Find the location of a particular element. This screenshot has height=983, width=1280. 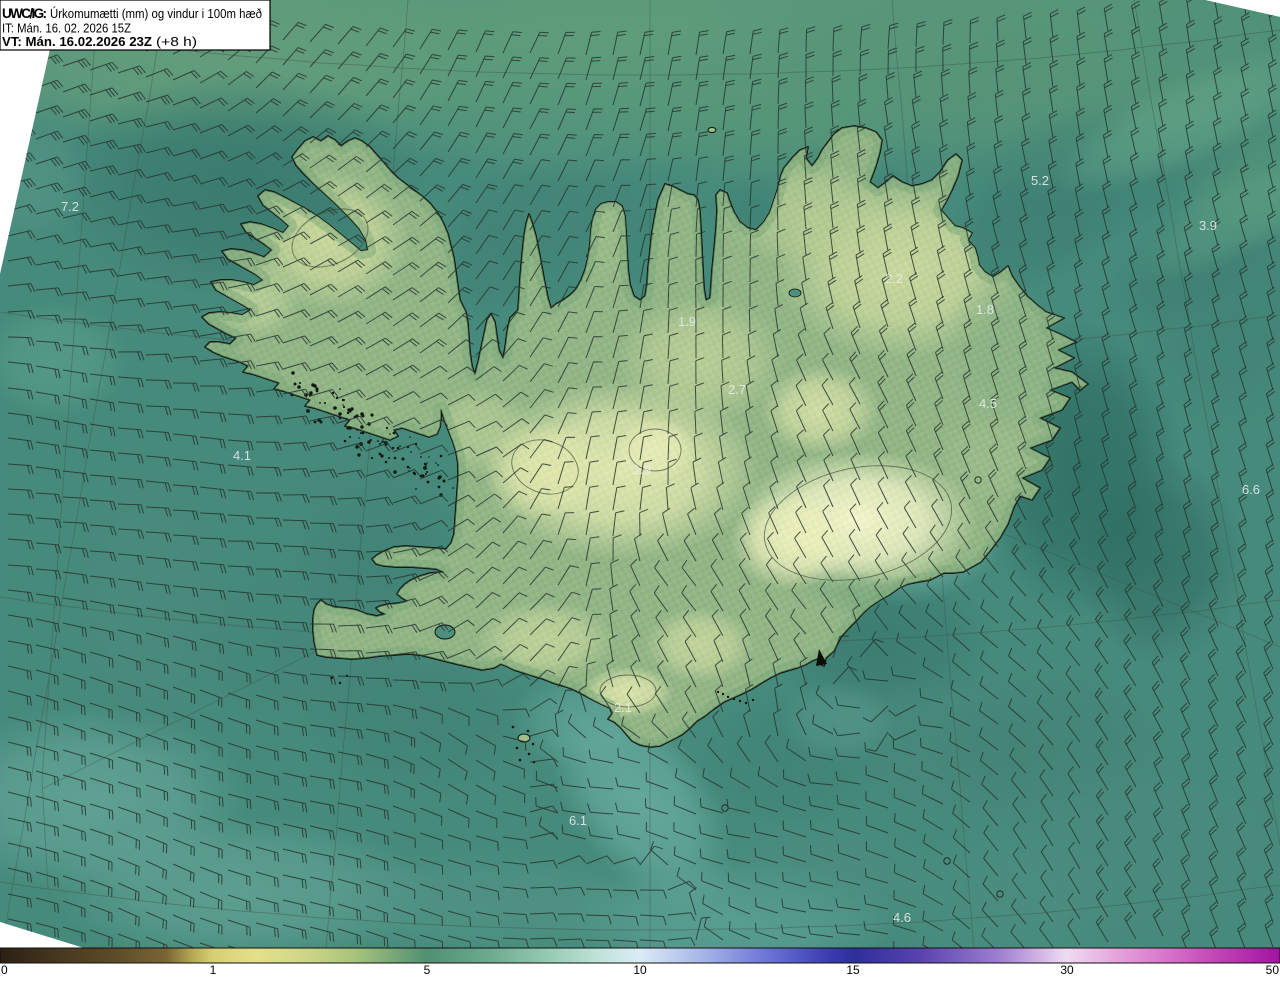

svg-text: 10 is located at coordinates (640, 970).